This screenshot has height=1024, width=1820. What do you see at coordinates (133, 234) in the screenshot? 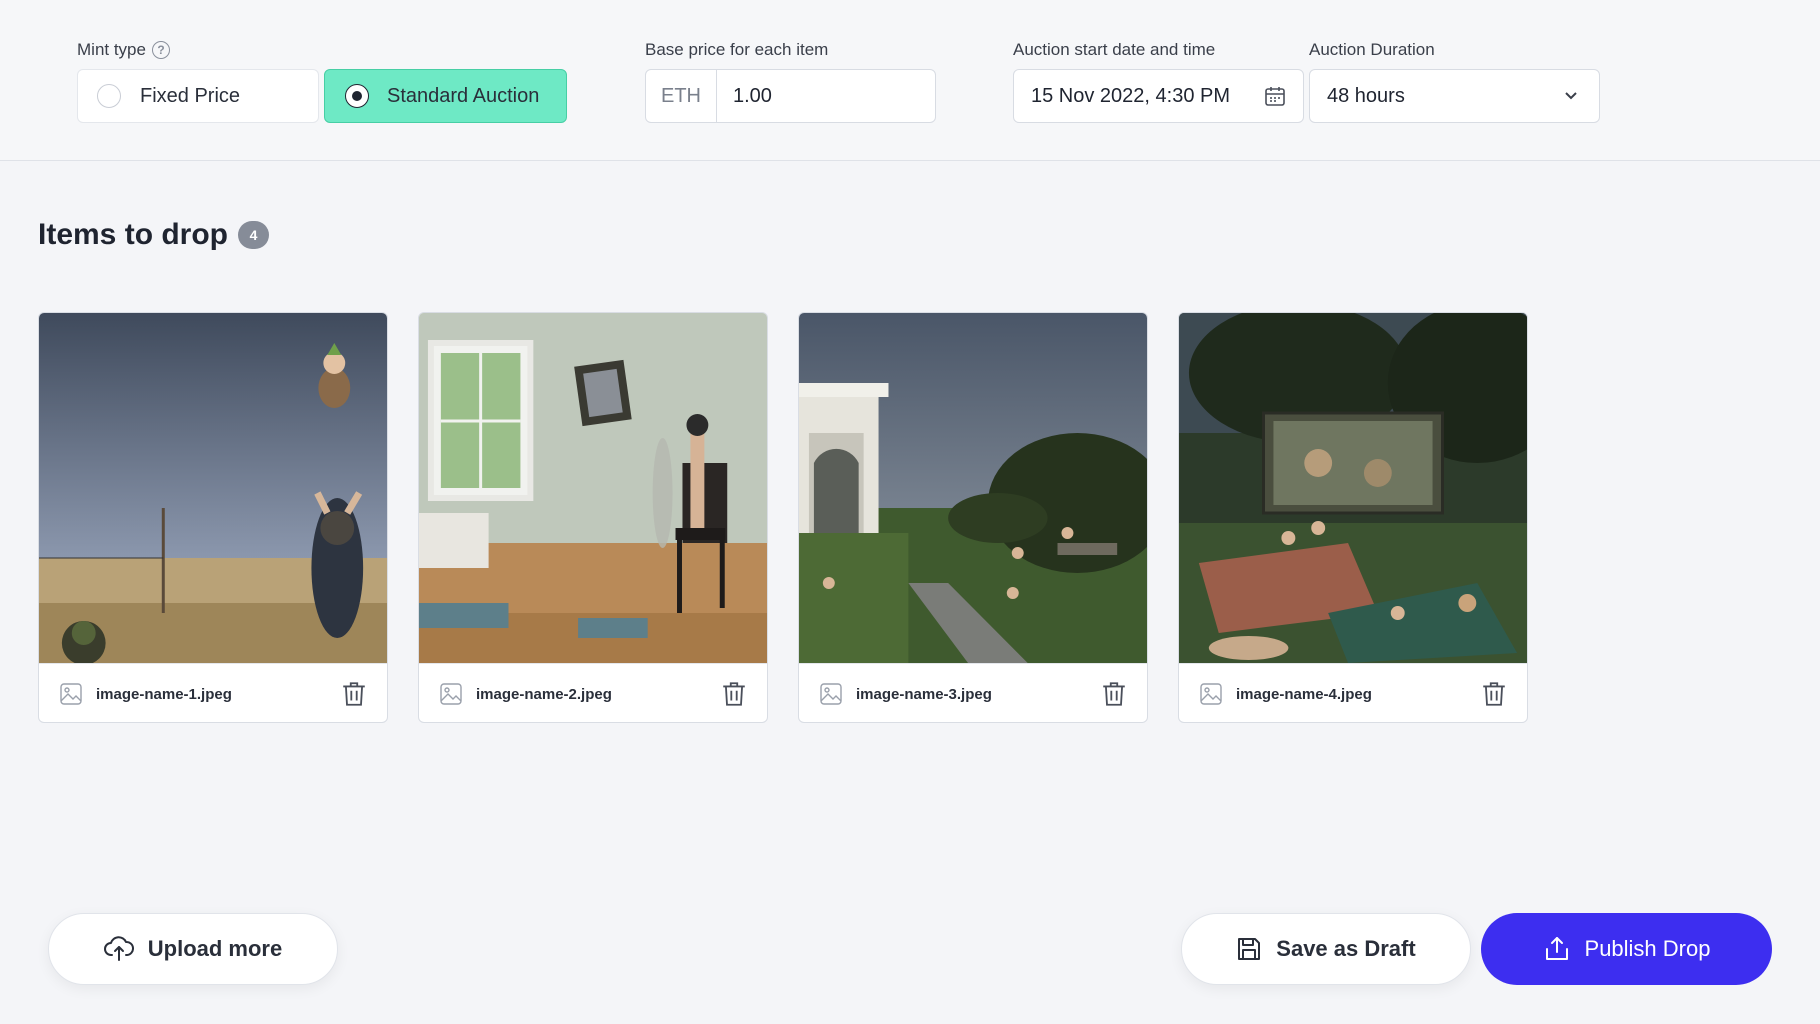
I see `page-title: Items to drop` at bounding box center [133, 234].